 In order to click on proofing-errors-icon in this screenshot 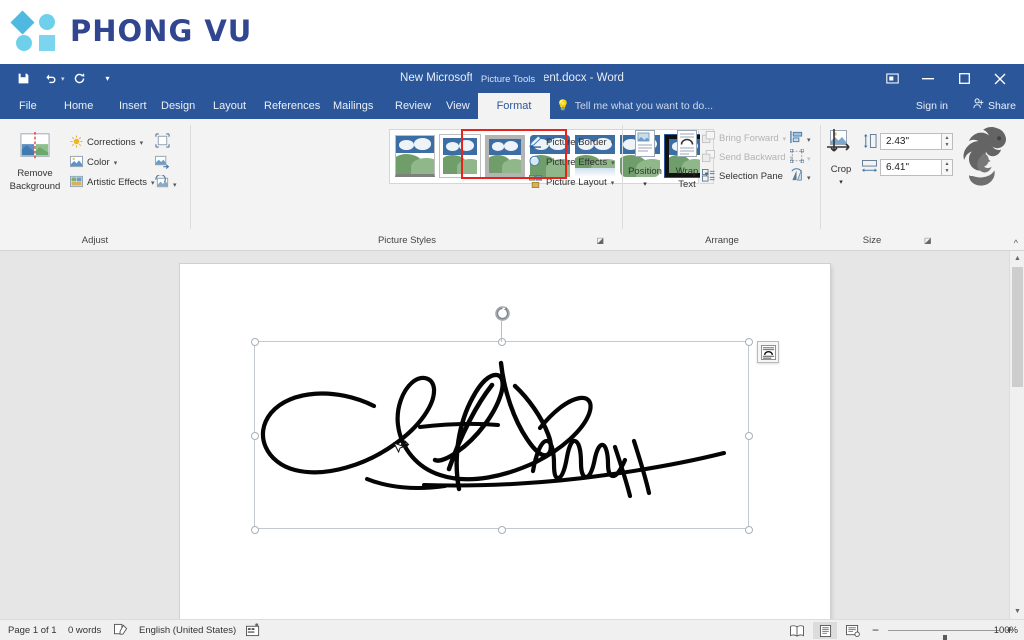, I will do `click(121, 631)`.